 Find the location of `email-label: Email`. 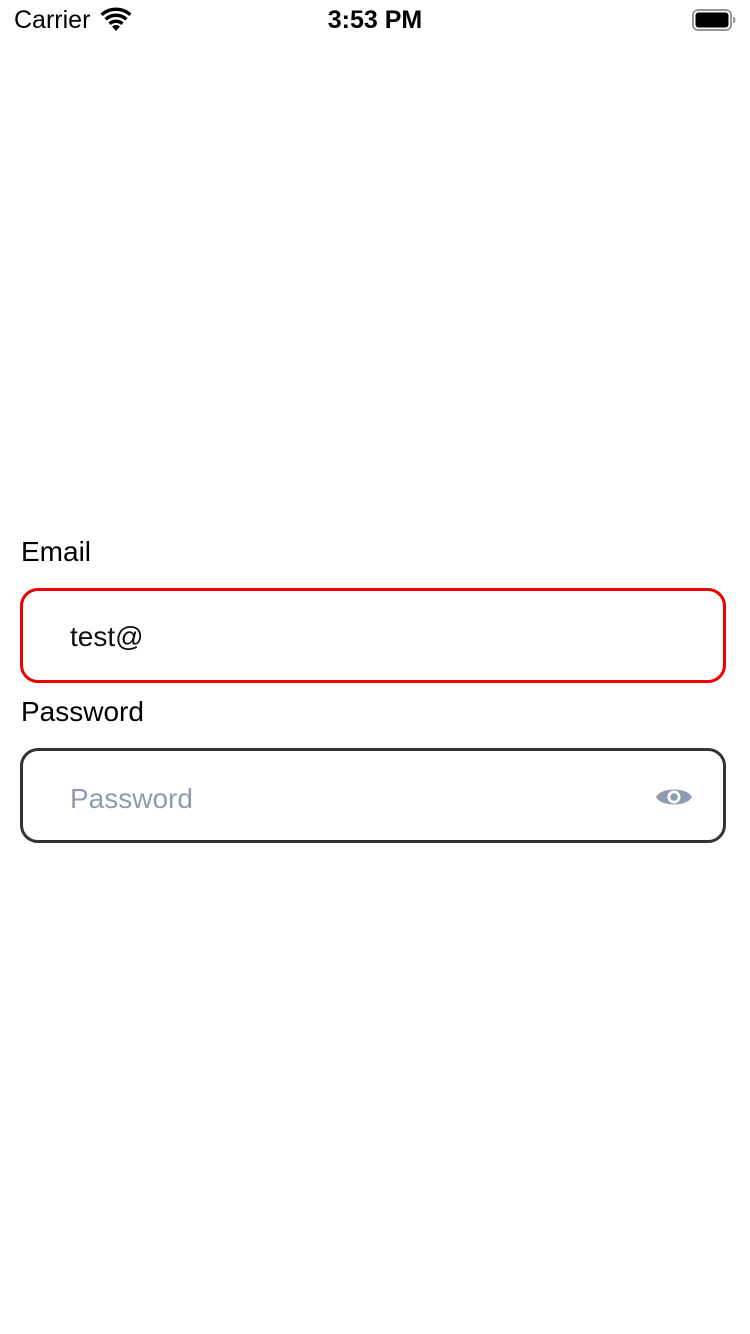

email-label: Email is located at coordinates (56, 551).